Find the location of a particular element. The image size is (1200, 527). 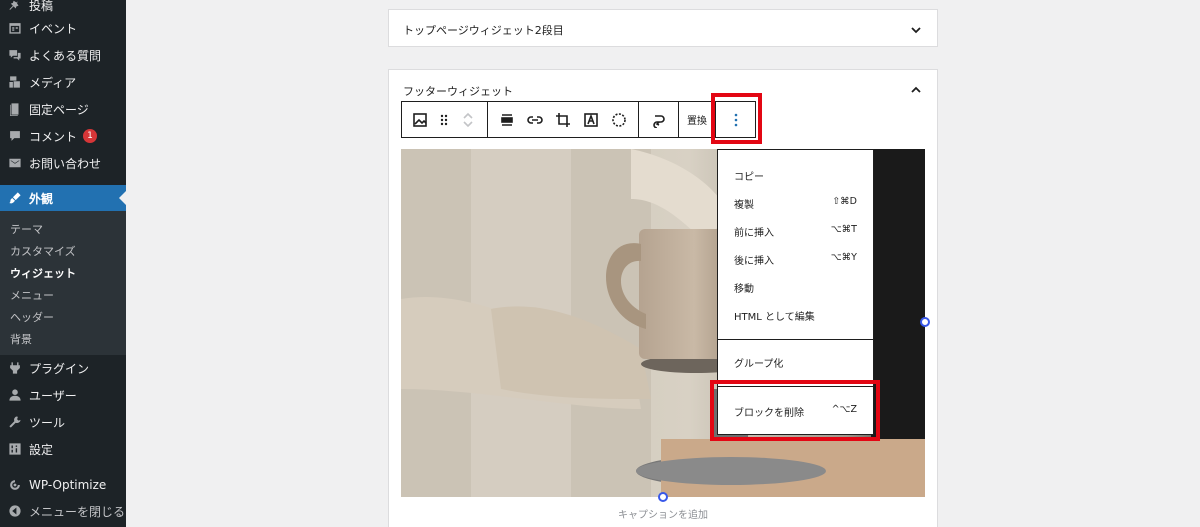

sidebar-item-tools: ツール is located at coordinates (63, 422).